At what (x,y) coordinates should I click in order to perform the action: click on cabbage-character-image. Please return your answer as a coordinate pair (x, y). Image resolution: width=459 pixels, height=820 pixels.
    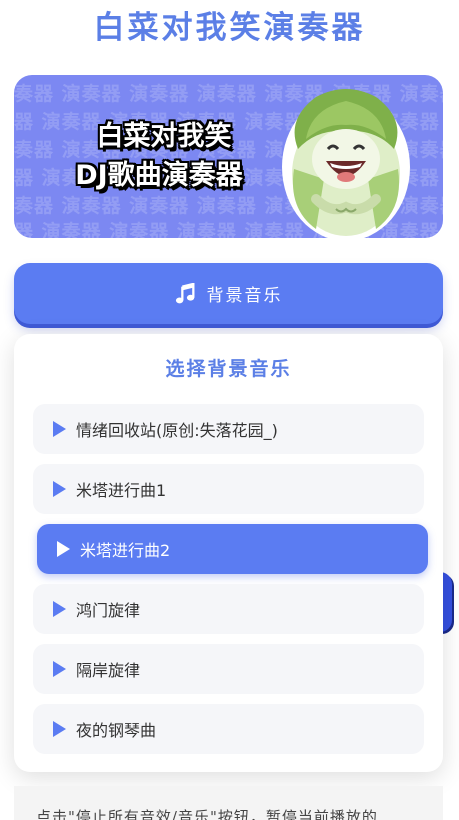
    Looking at the image, I should click on (346, 163).